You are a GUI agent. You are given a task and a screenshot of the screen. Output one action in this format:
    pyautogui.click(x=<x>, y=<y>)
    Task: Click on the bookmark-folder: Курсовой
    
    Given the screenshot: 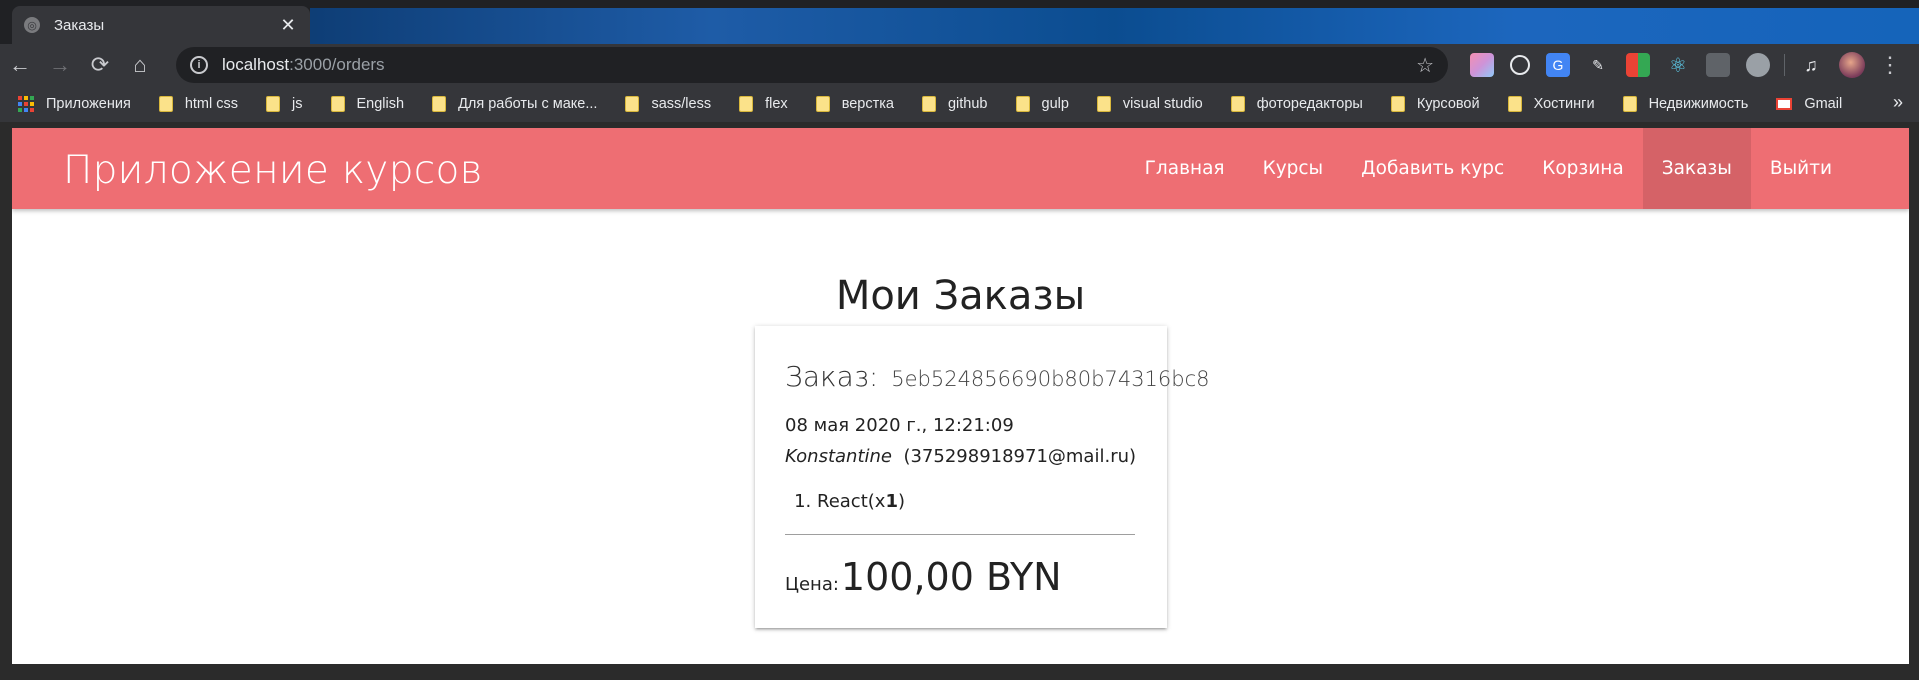 What is the action you would take?
    pyautogui.click(x=1435, y=104)
    